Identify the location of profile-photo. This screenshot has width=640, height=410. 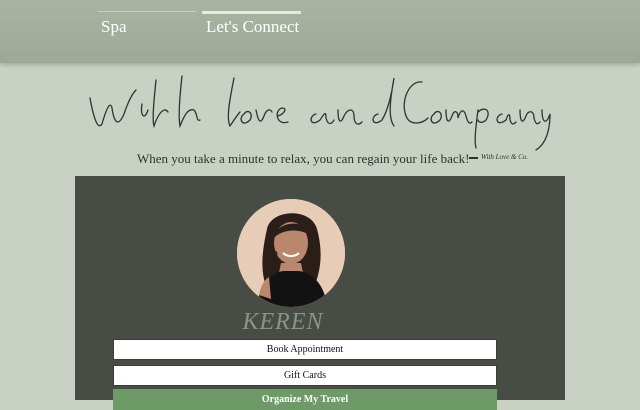
(291, 253).